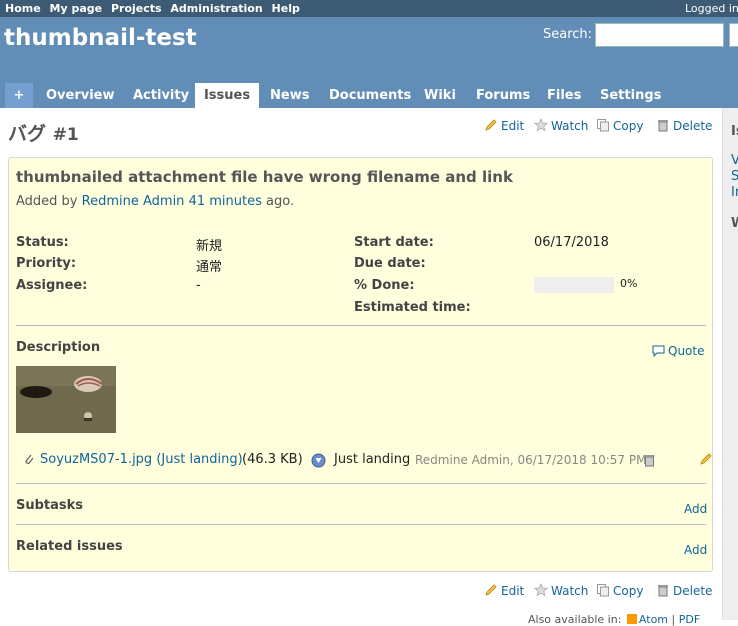 This screenshot has width=738, height=626. What do you see at coordinates (564, 95) in the screenshot?
I see `tab-files: Files` at bounding box center [564, 95].